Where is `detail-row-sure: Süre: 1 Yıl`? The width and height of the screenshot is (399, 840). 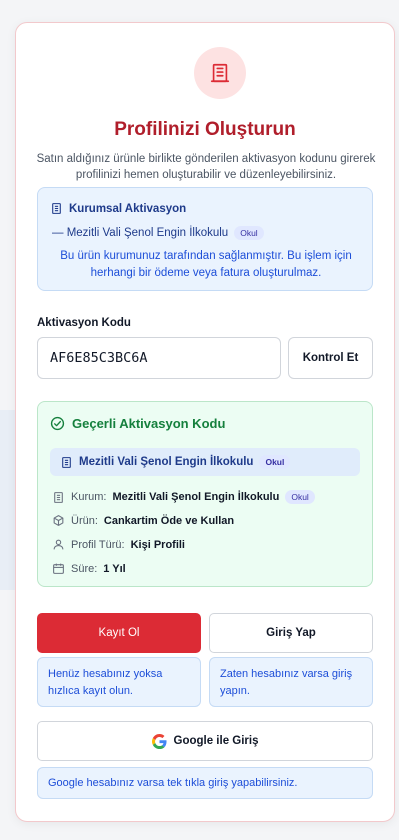
detail-row-sure: Süre: 1 Yıl is located at coordinates (89, 568).